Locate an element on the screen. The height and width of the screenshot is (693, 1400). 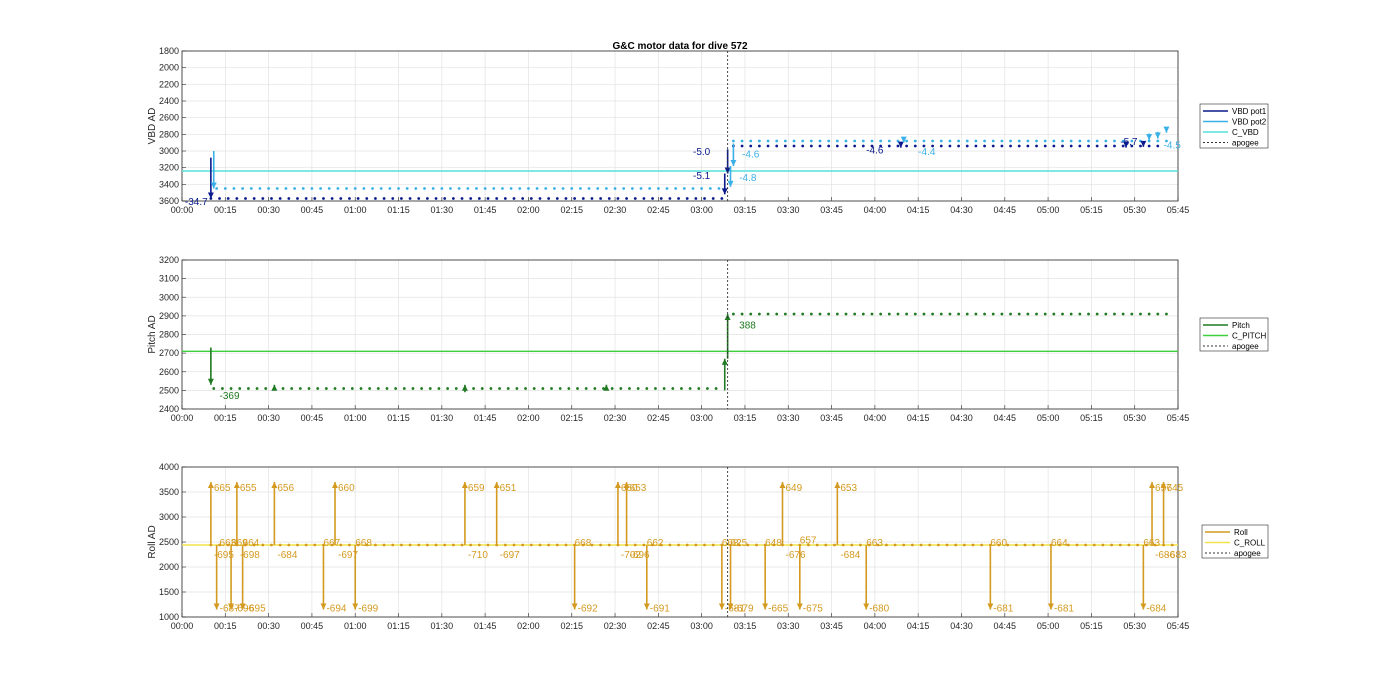
event-label: -684 is located at coordinates (287, 555).